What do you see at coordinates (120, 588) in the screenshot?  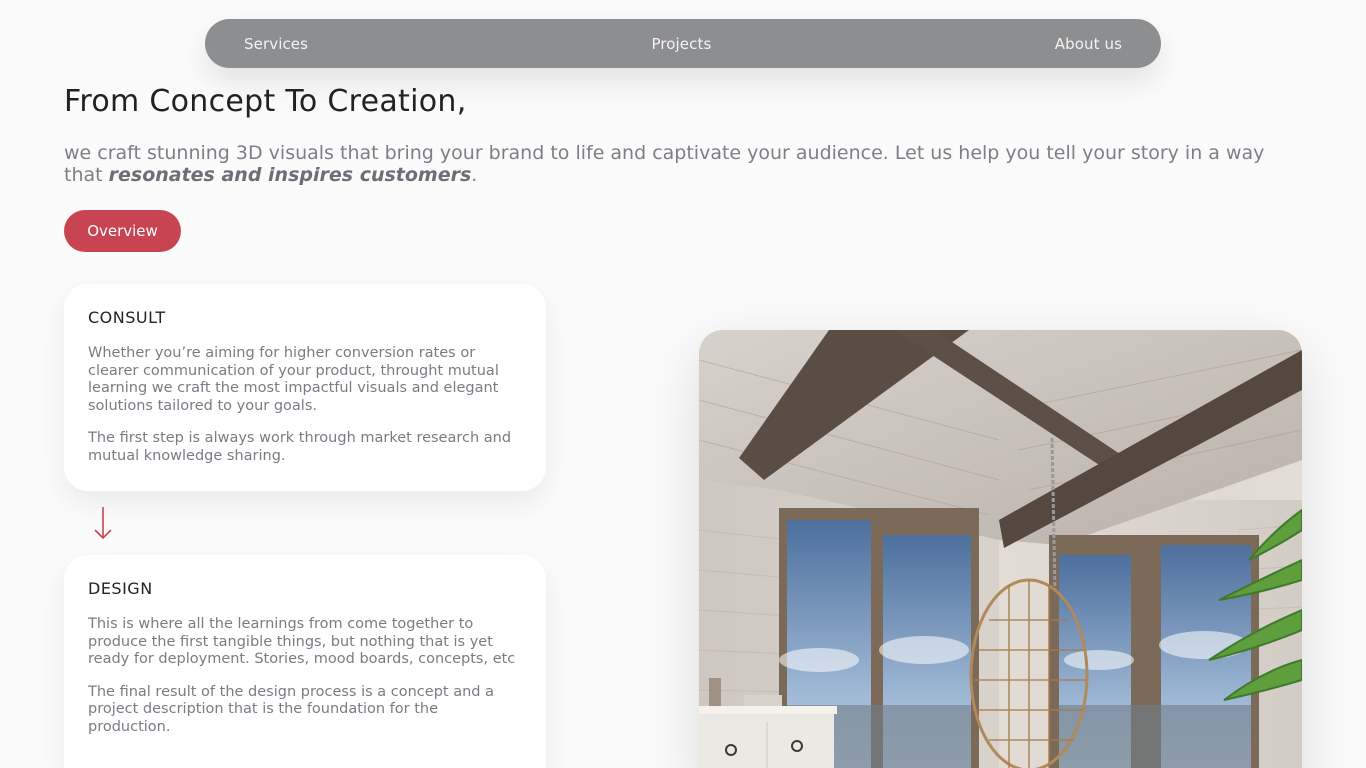 I see `step-title: DESIGN` at bounding box center [120, 588].